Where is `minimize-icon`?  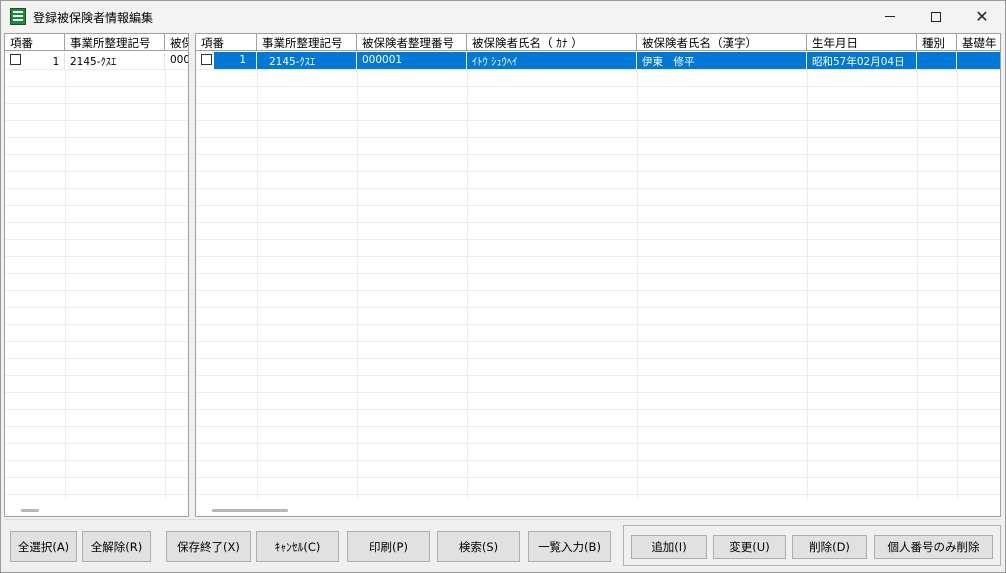 minimize-icon is located at coordinates (890, 16).